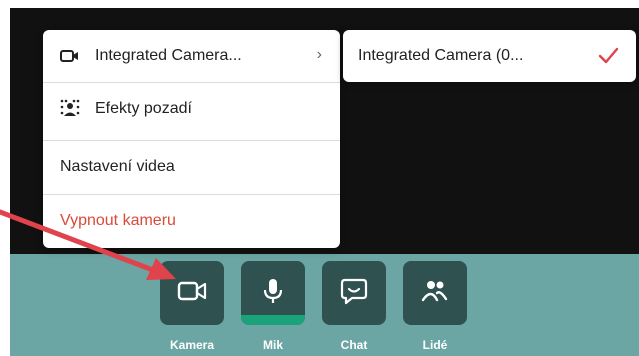 The width and height of the screenshot is (639, 356). Describe the element at coordinates (88, 244) in the screenshot. I see `annotation-arrow` at that location.